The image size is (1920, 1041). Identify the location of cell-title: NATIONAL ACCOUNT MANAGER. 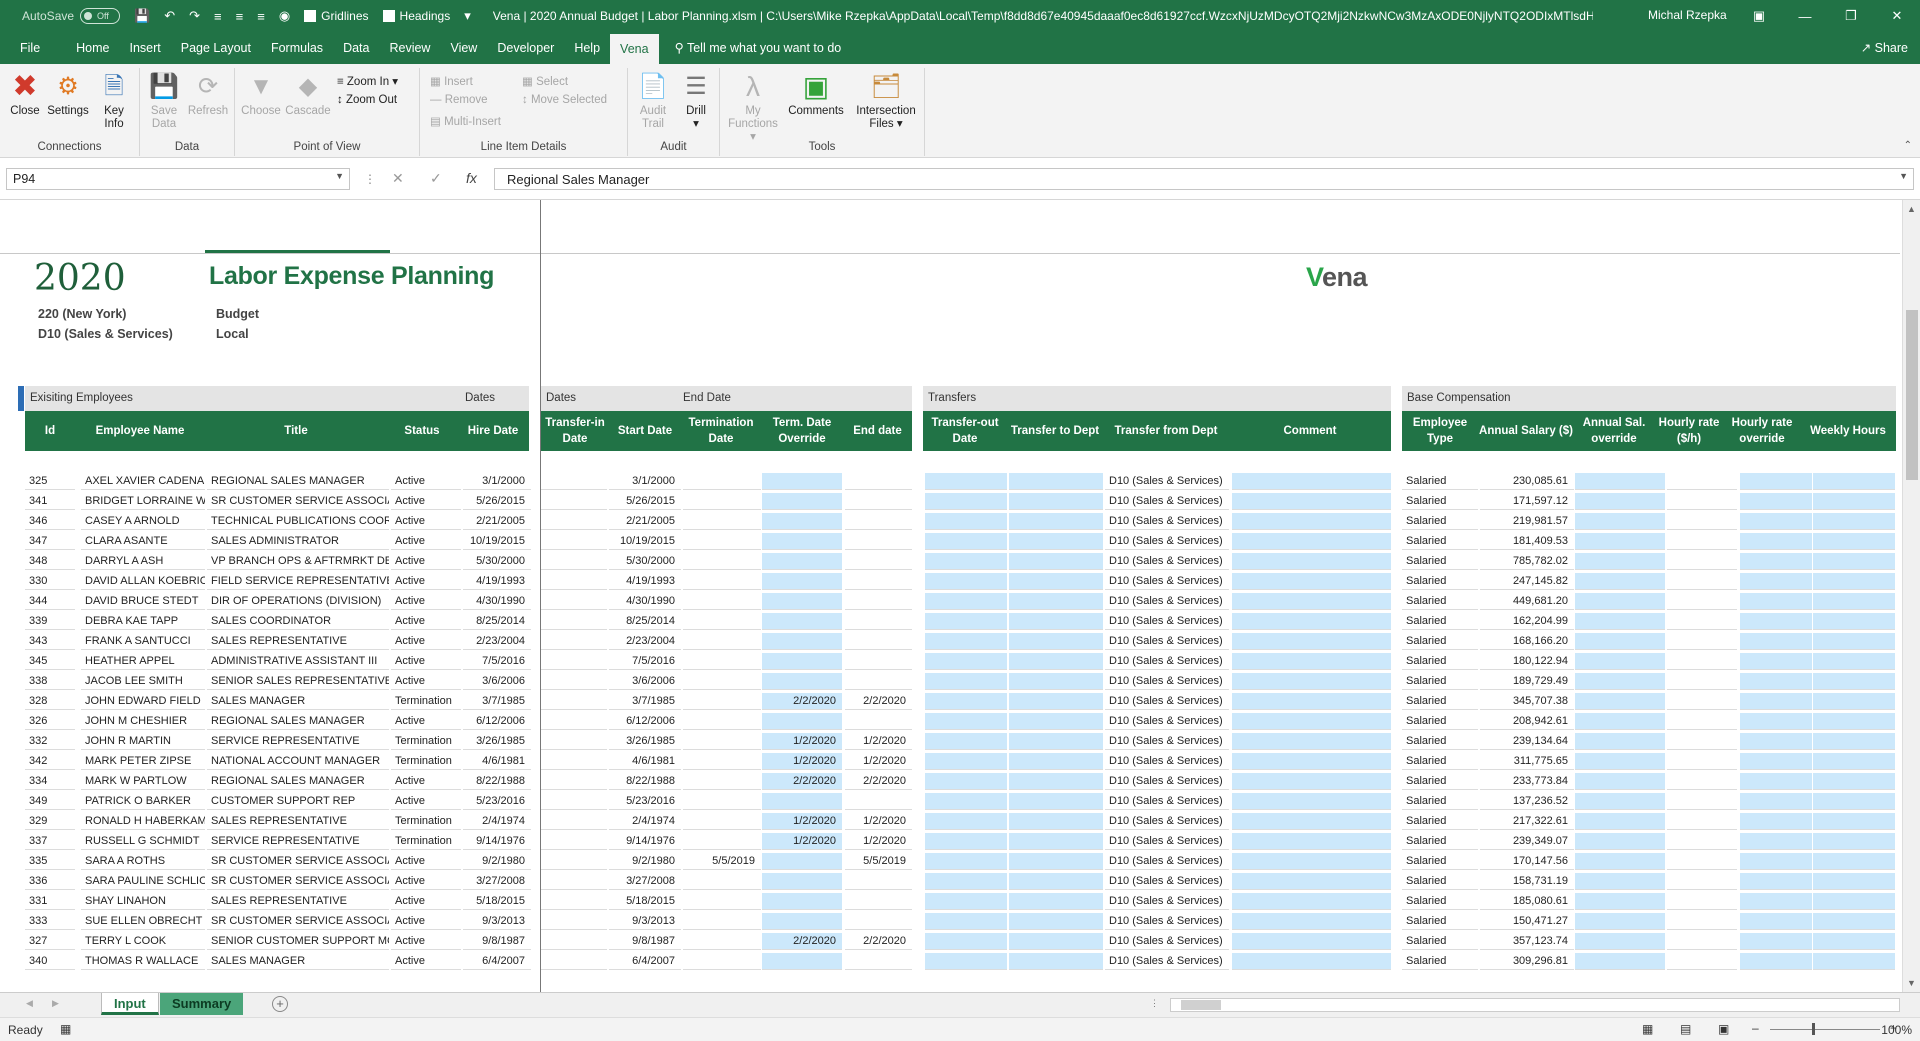
(298, 761).